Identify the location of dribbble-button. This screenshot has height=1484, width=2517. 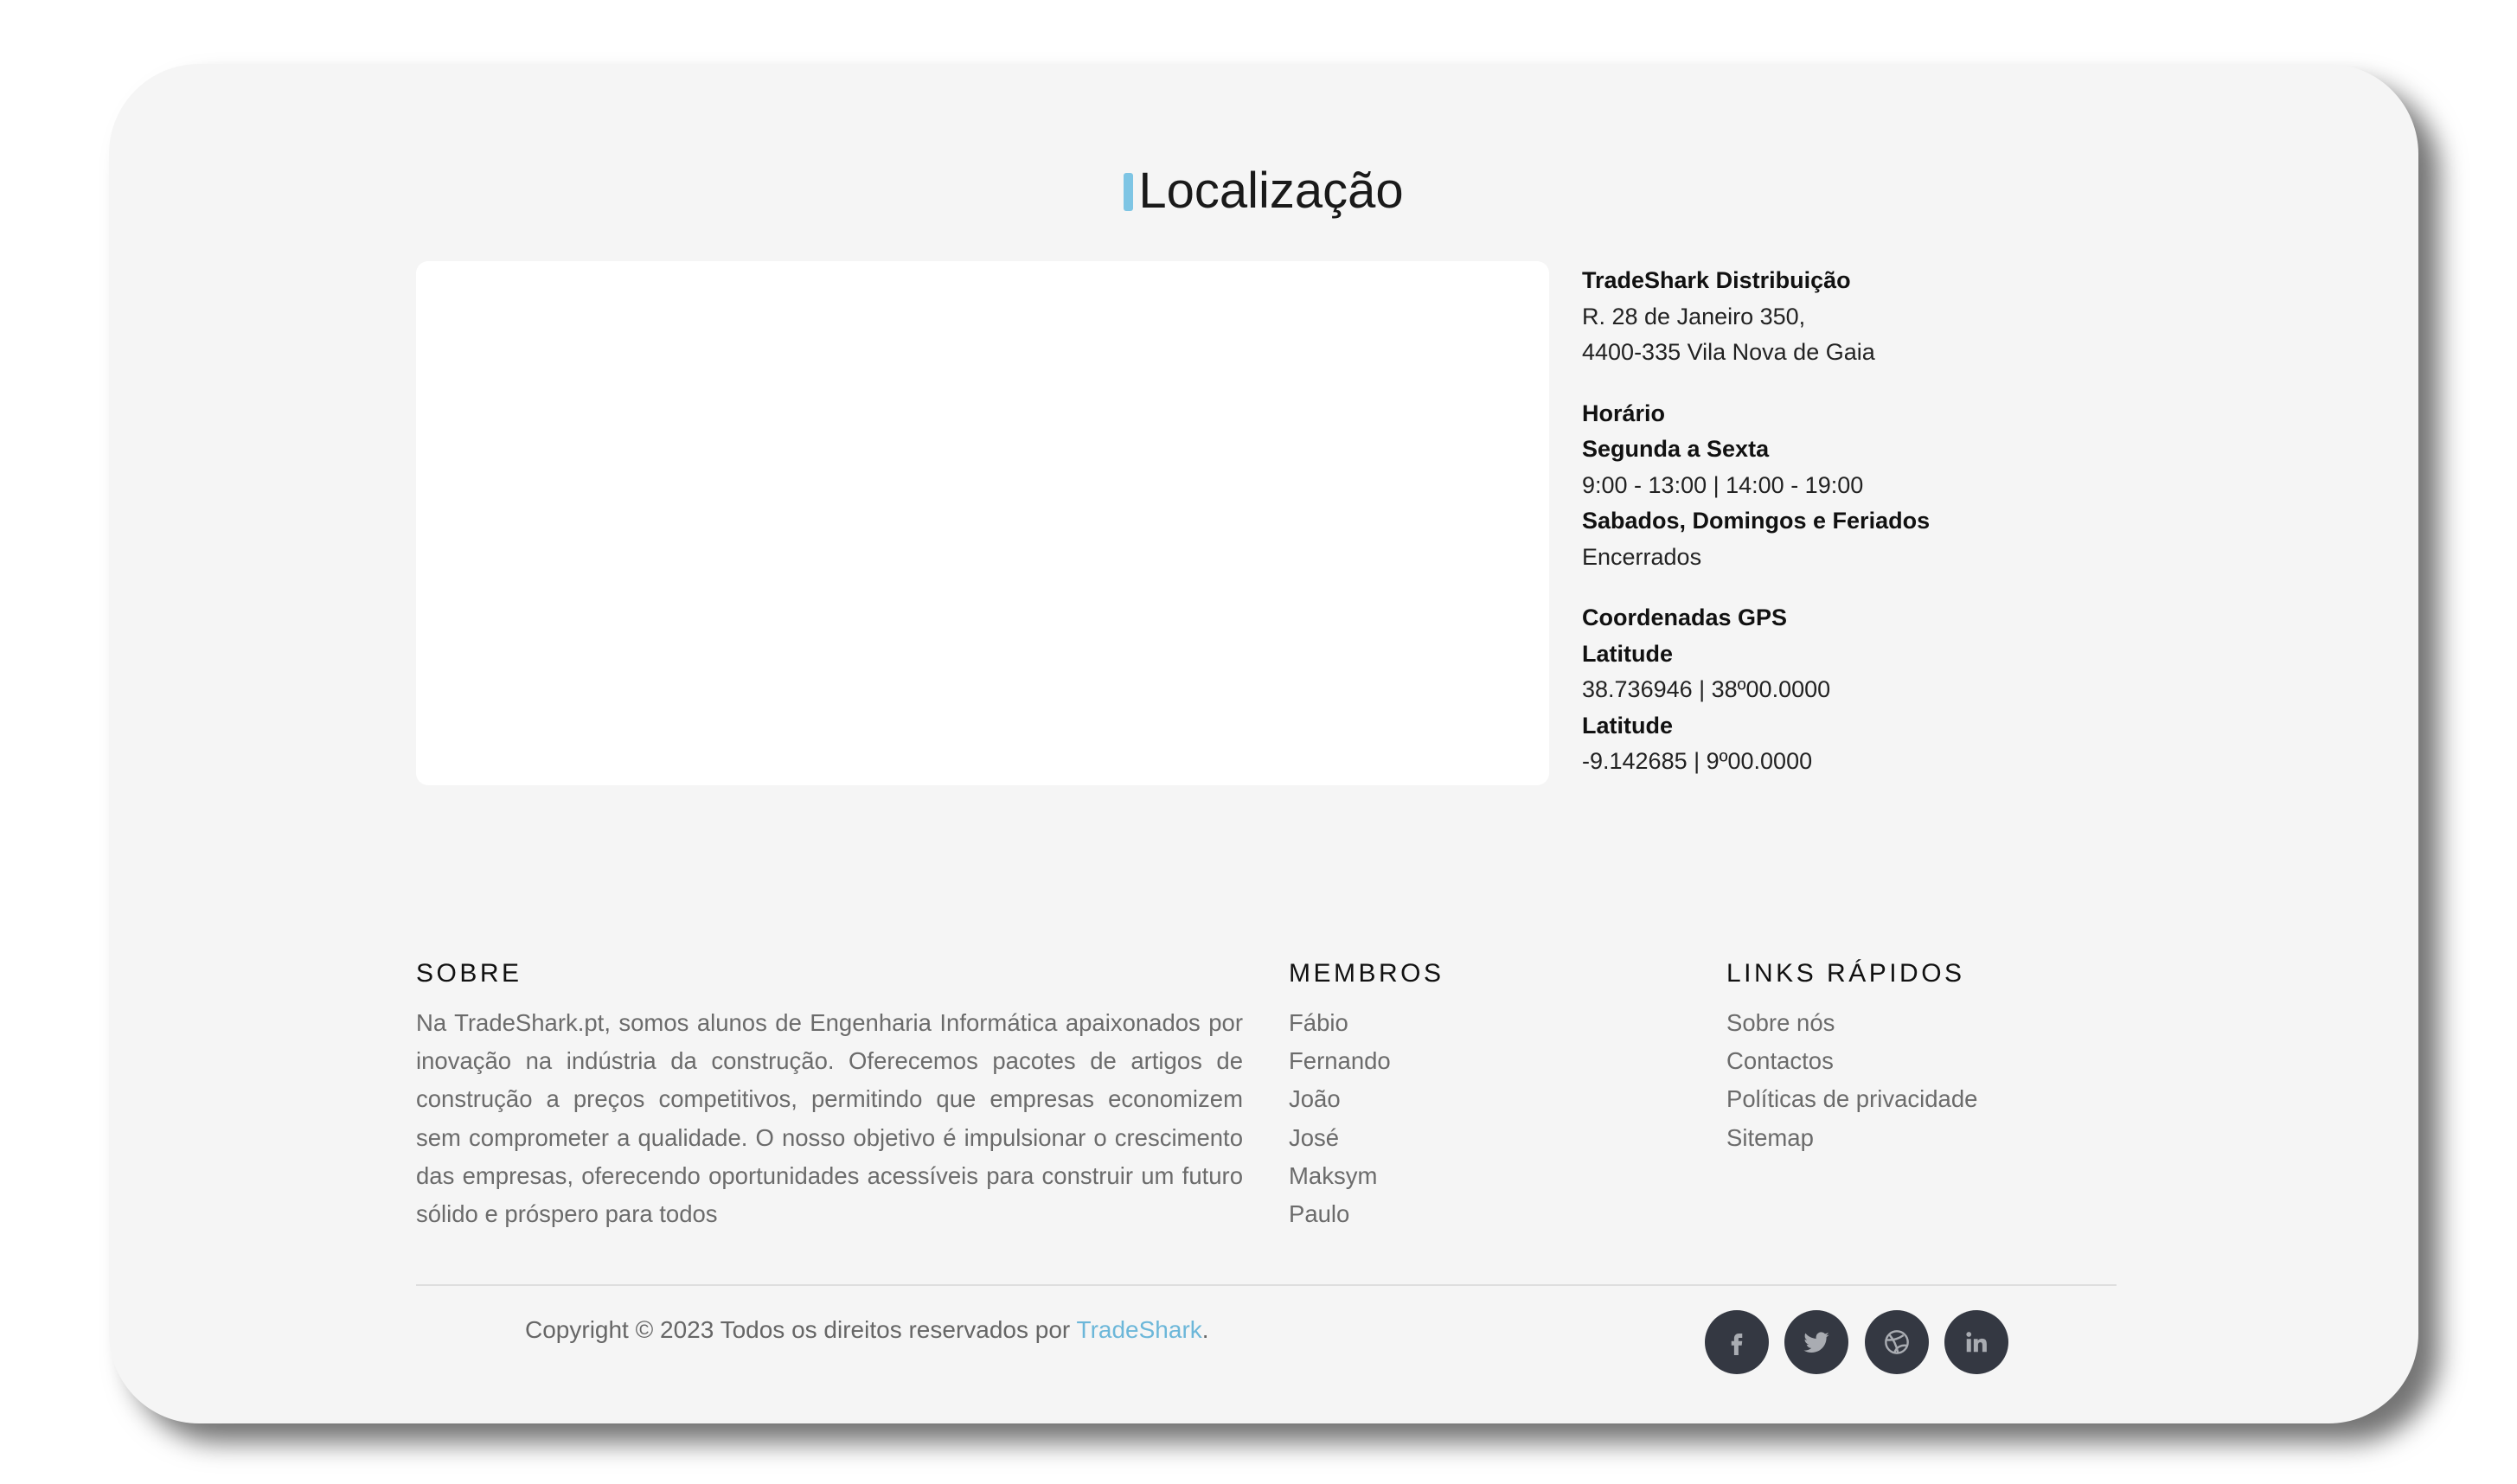
(1897, 1342).